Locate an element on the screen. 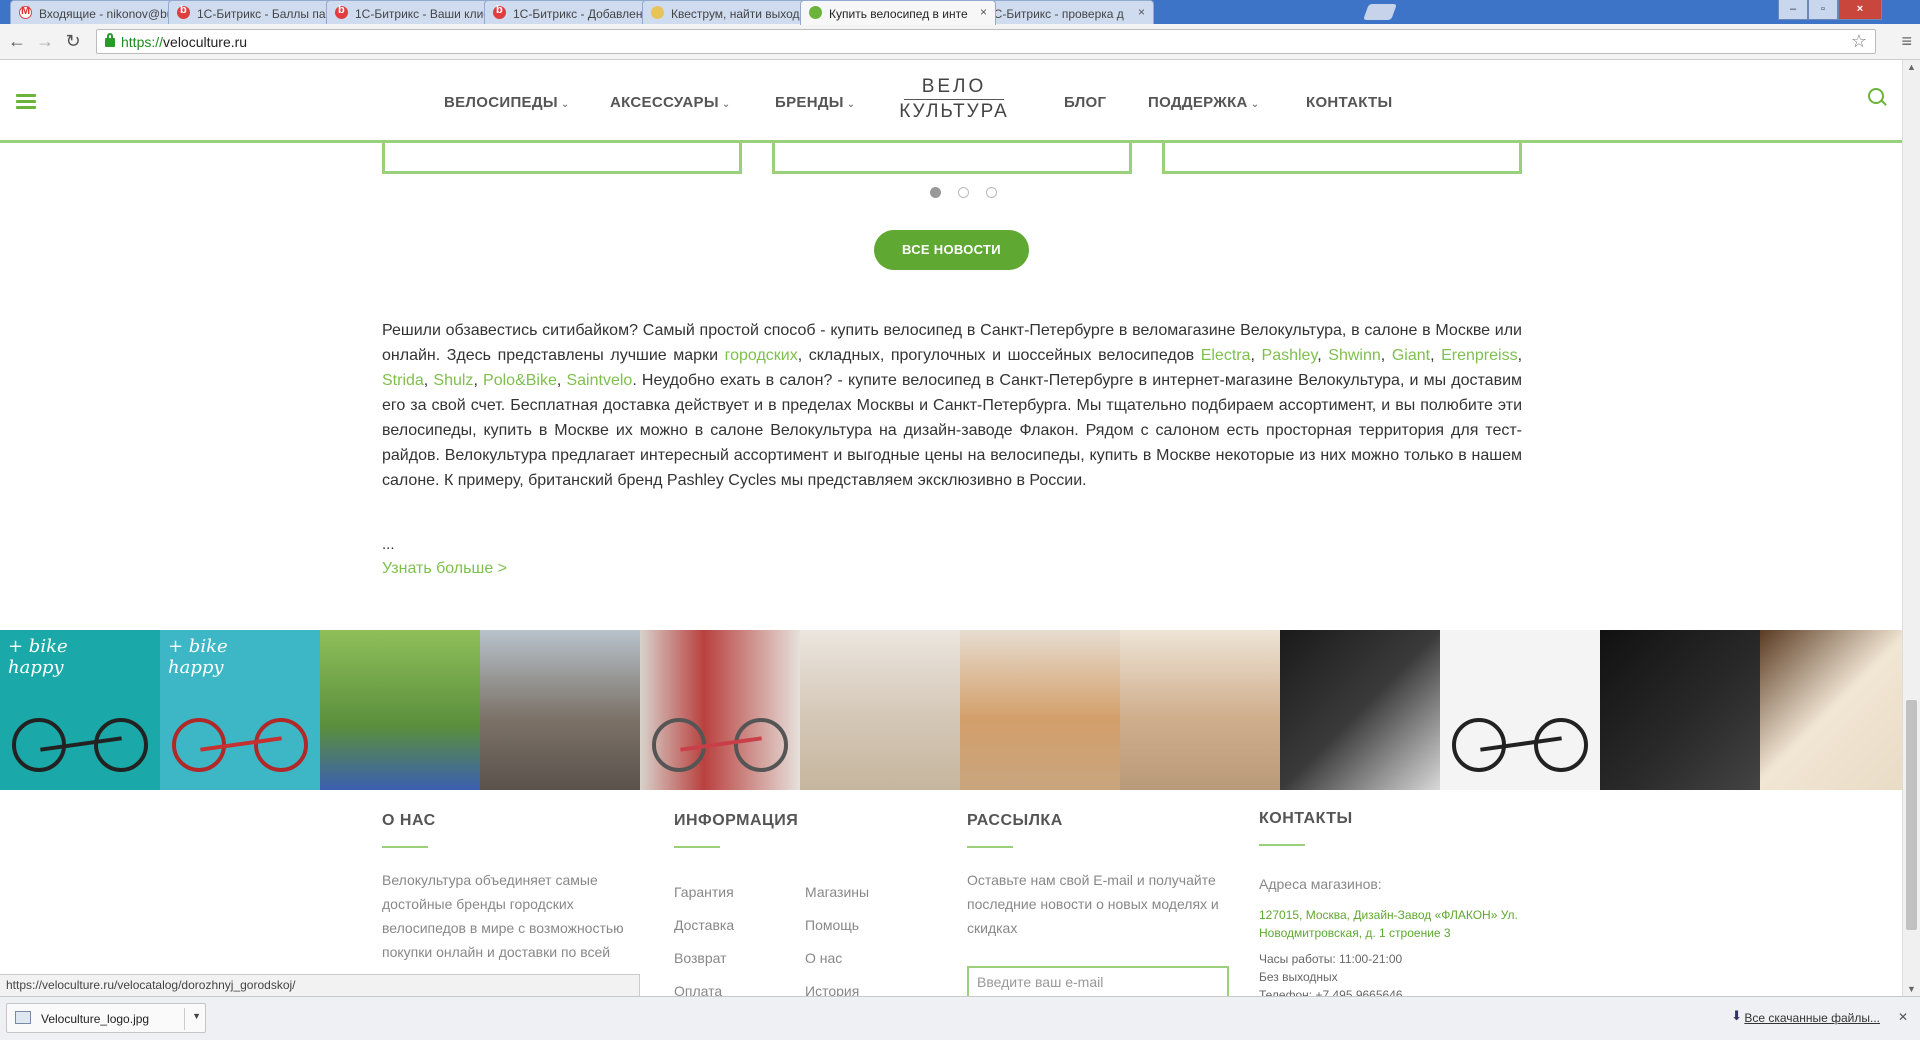 The image size is (1920, 1040). footer-links-col2: Магазины Помощь О нас История is located at coordinates (837, 936).